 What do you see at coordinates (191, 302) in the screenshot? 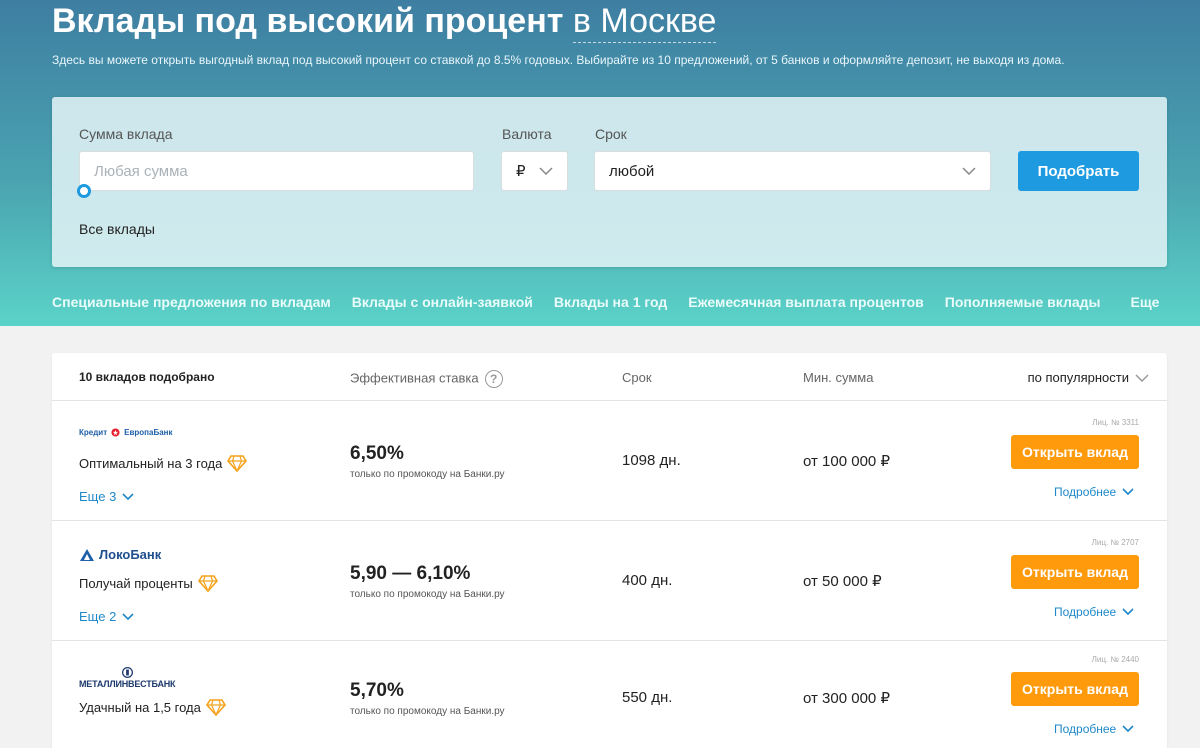
I see `tab-special-offers: Специальные предложения по вкладам` at bounding box center [191, 302].